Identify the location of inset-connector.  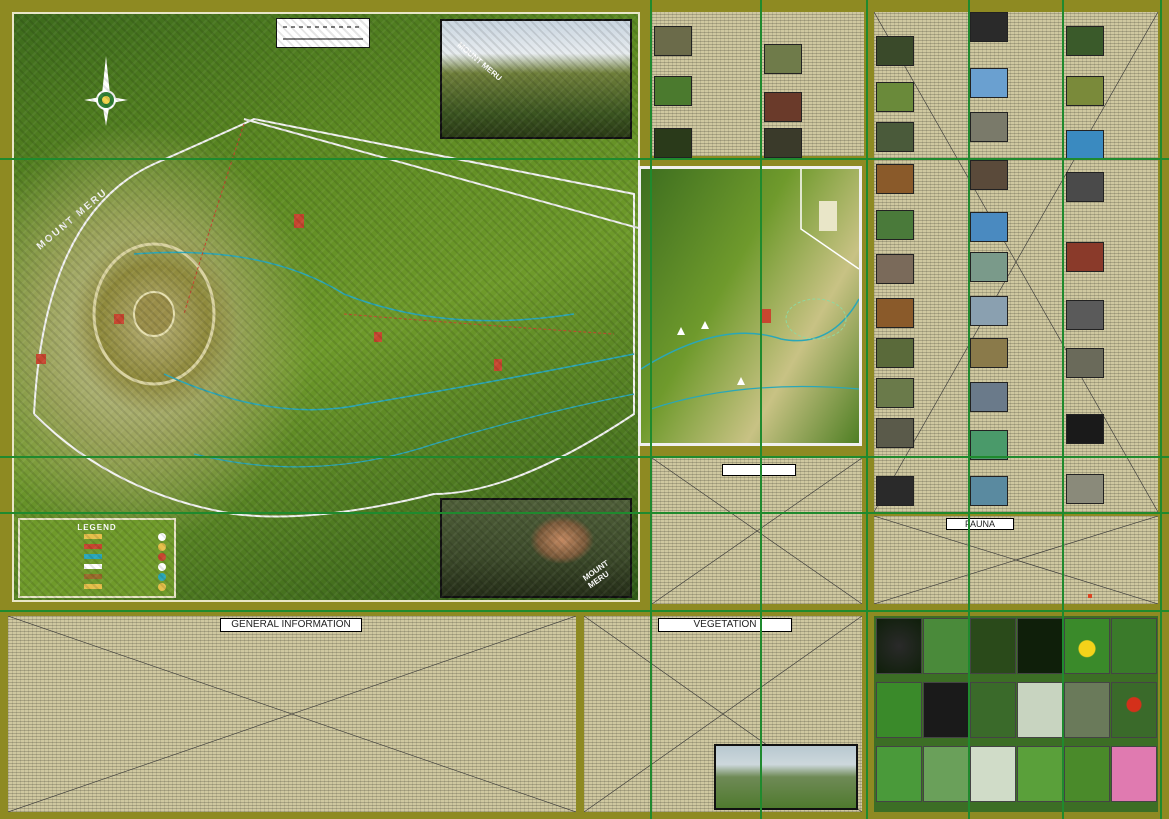
(440, 173).